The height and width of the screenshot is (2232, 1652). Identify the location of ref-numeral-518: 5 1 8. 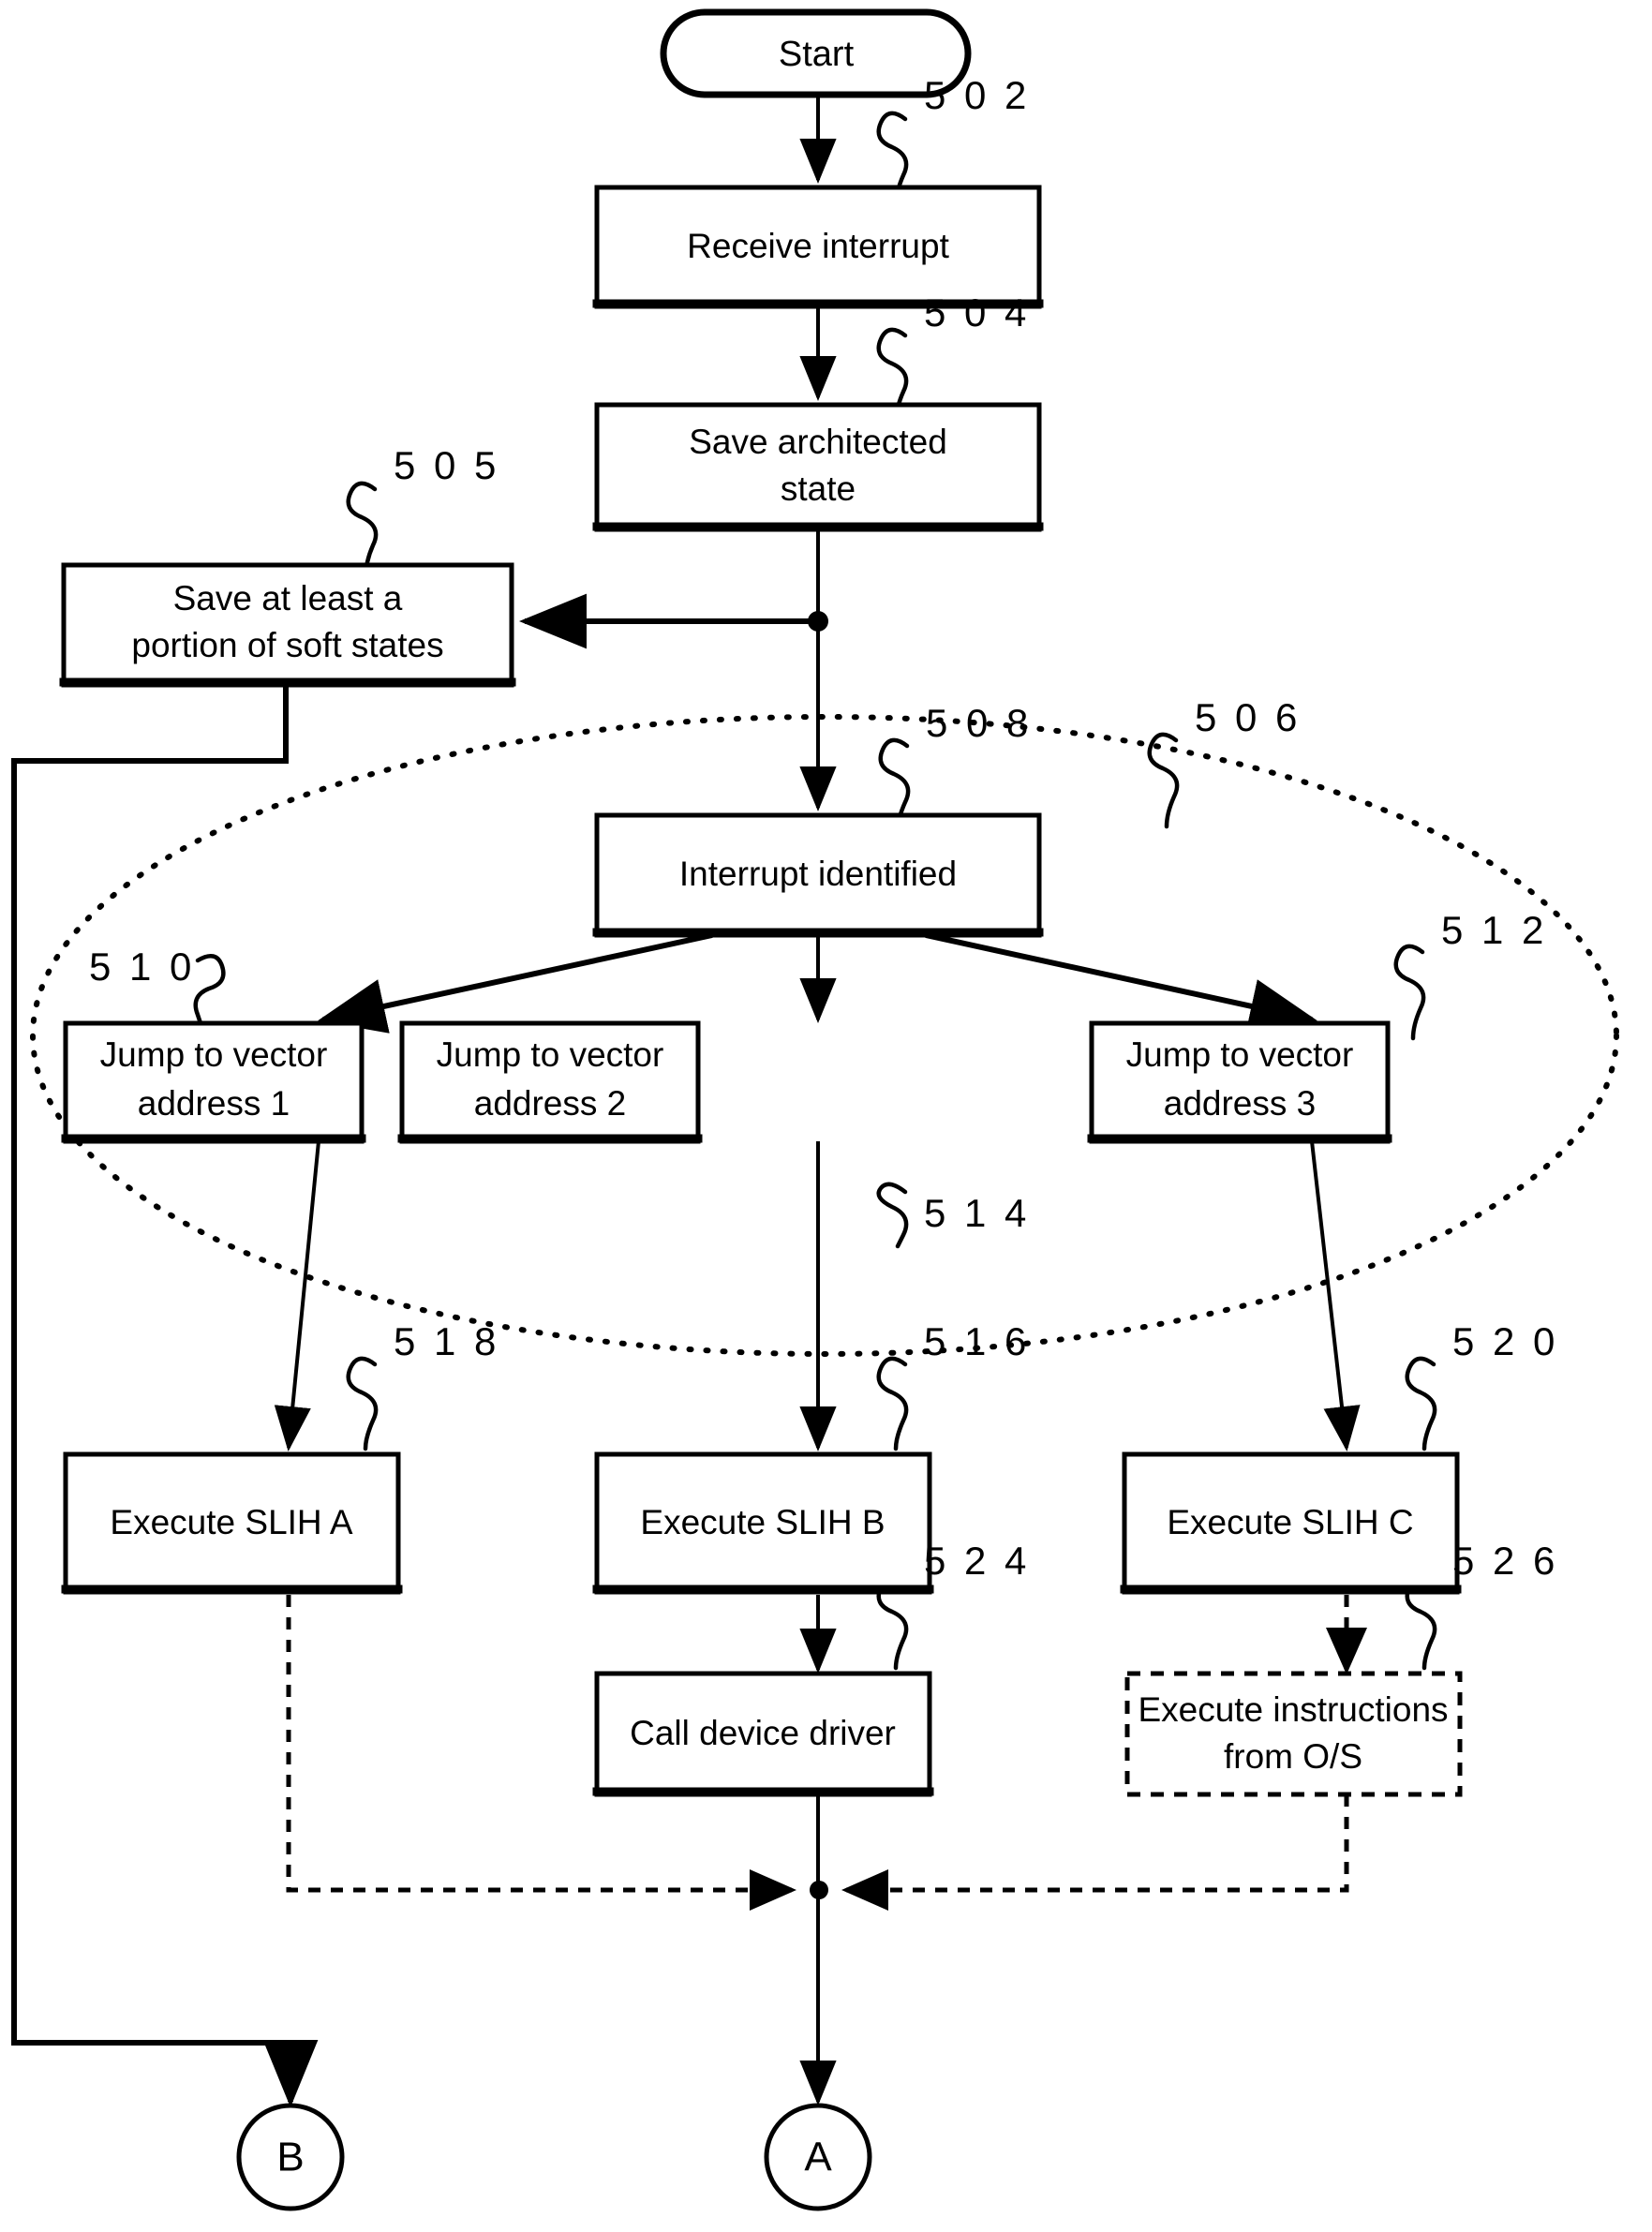
(446, 1341).